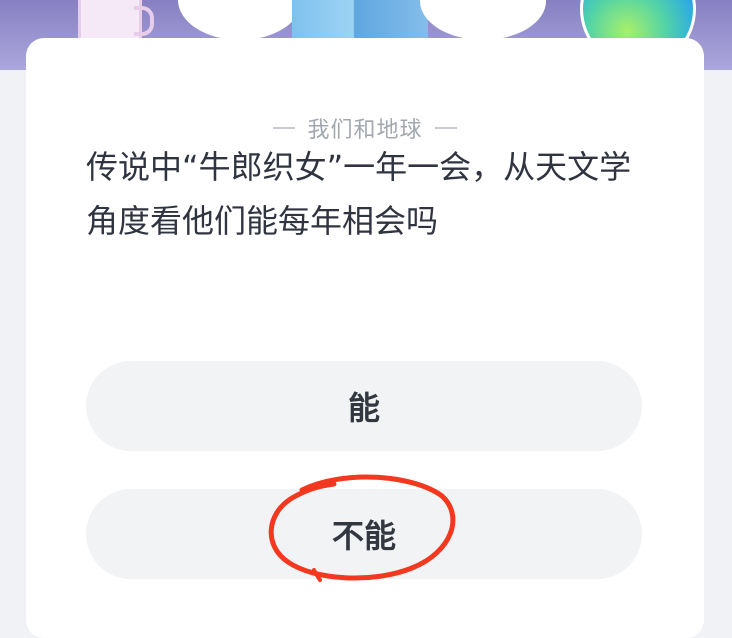 This screenshot has width=732, height=638. Describe the element at coordinates (445, 128) in the screenshot. I see `header-dash-right` at that location.